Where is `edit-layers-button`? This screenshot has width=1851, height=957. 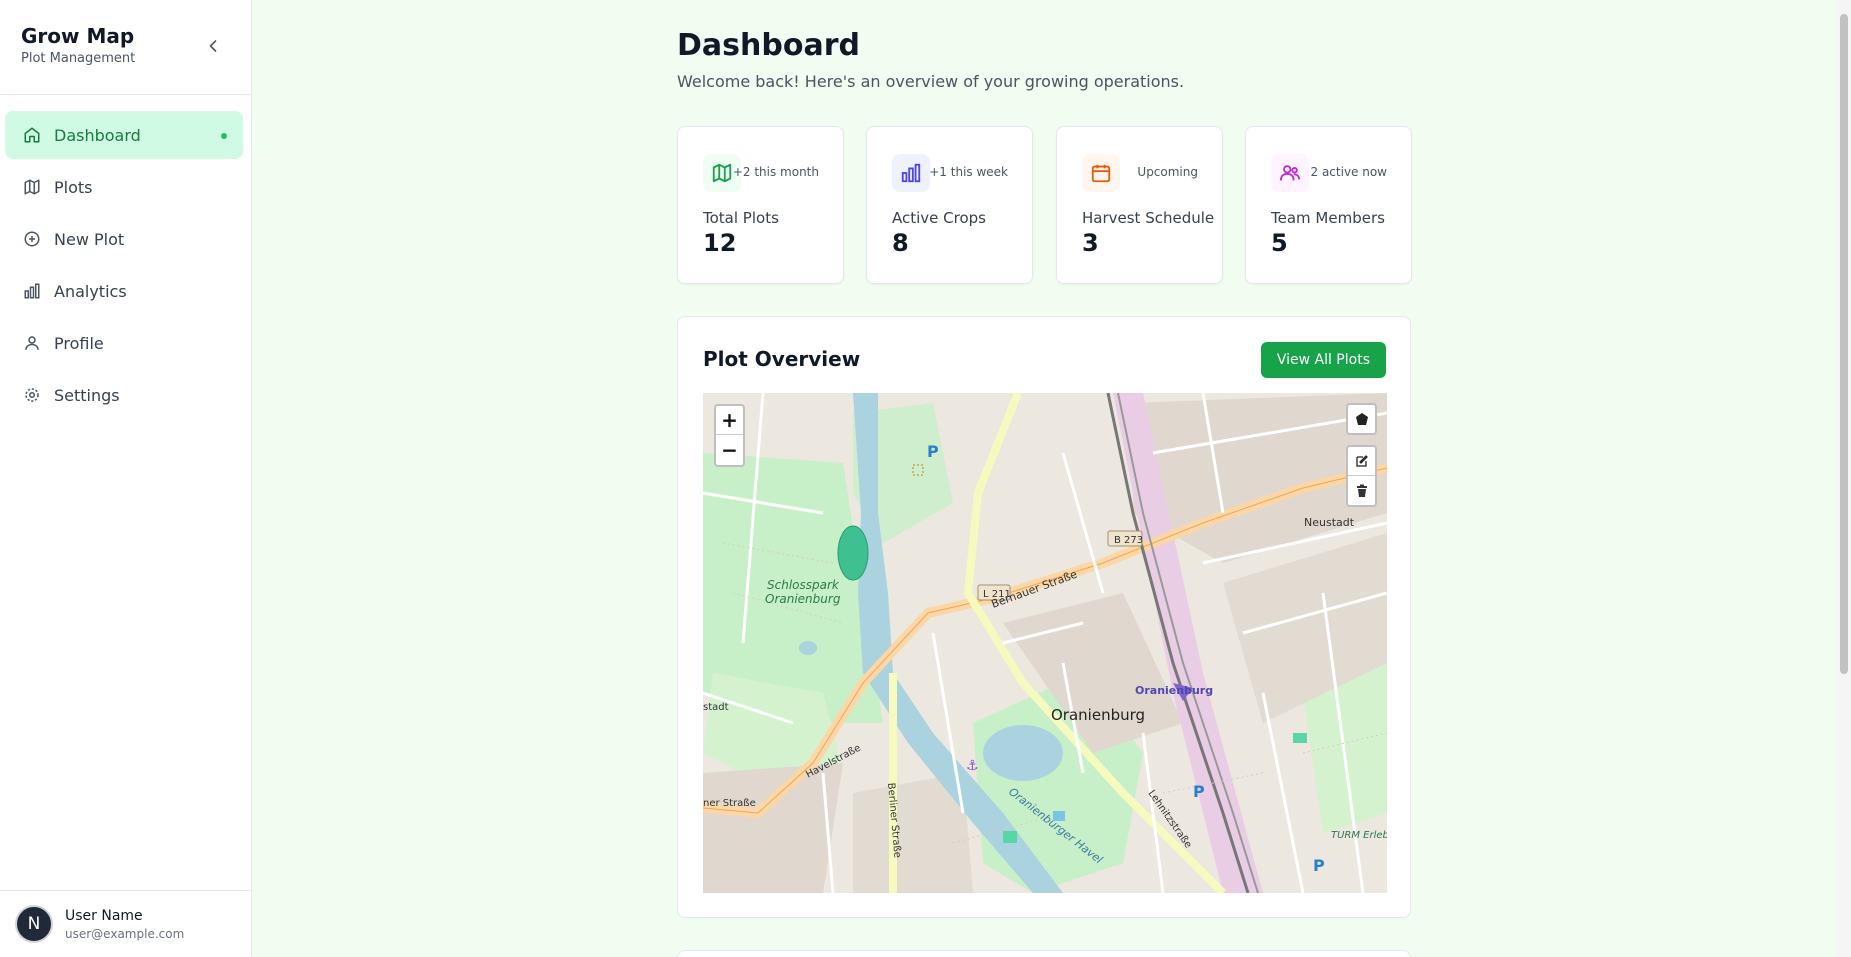 edit-layers-button is located at coordinates (1361, 461).